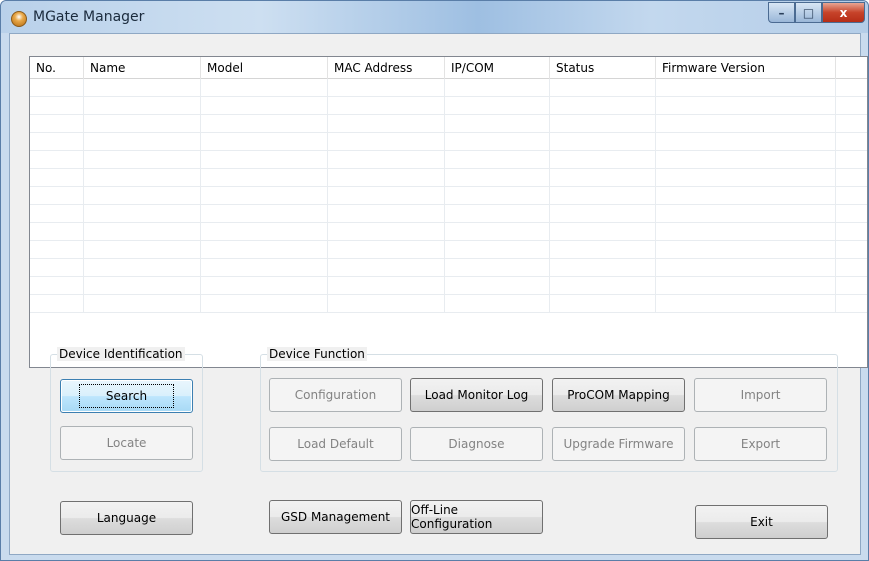  Describe the element at coordinates (142, 68) in the screenshot. I see `column-header-name: Name` at that location.